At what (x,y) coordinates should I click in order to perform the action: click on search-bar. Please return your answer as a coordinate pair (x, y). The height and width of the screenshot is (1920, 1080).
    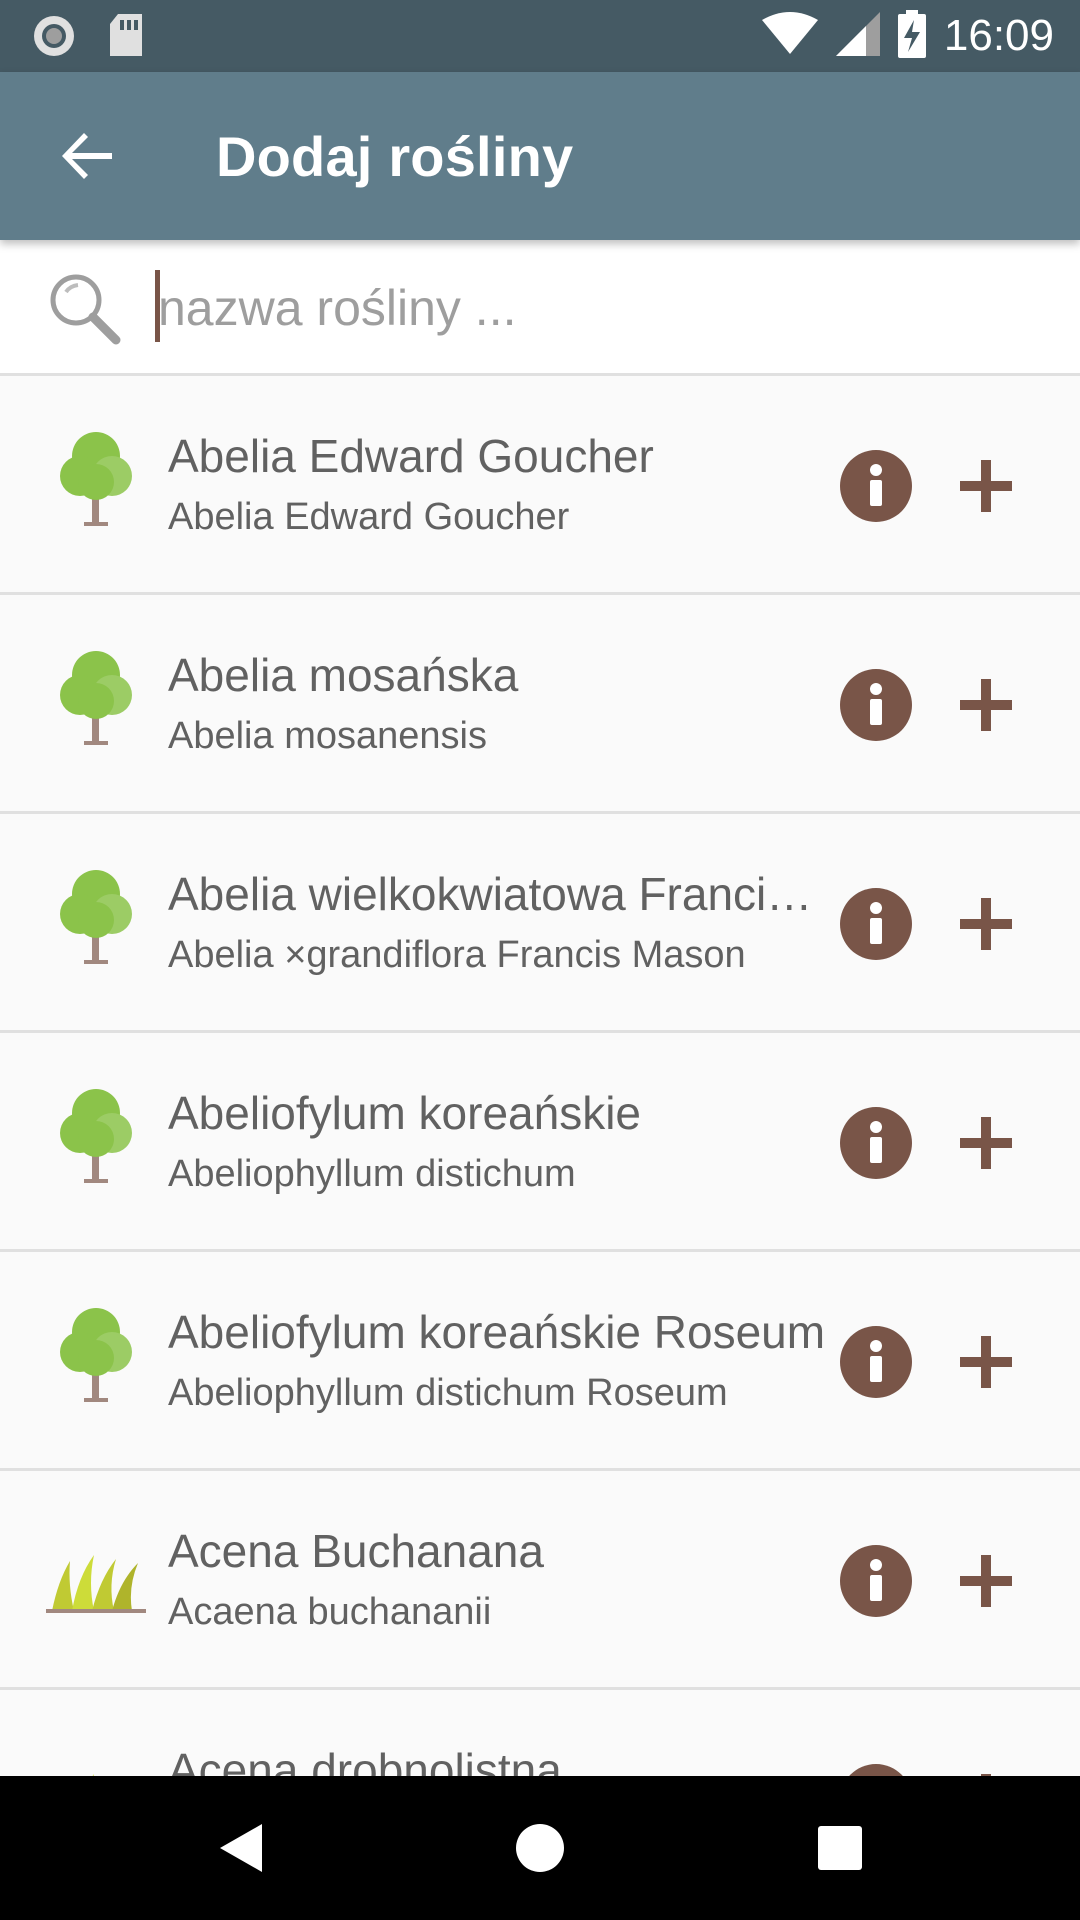
    Looking at the image, I should click on (540, 308).